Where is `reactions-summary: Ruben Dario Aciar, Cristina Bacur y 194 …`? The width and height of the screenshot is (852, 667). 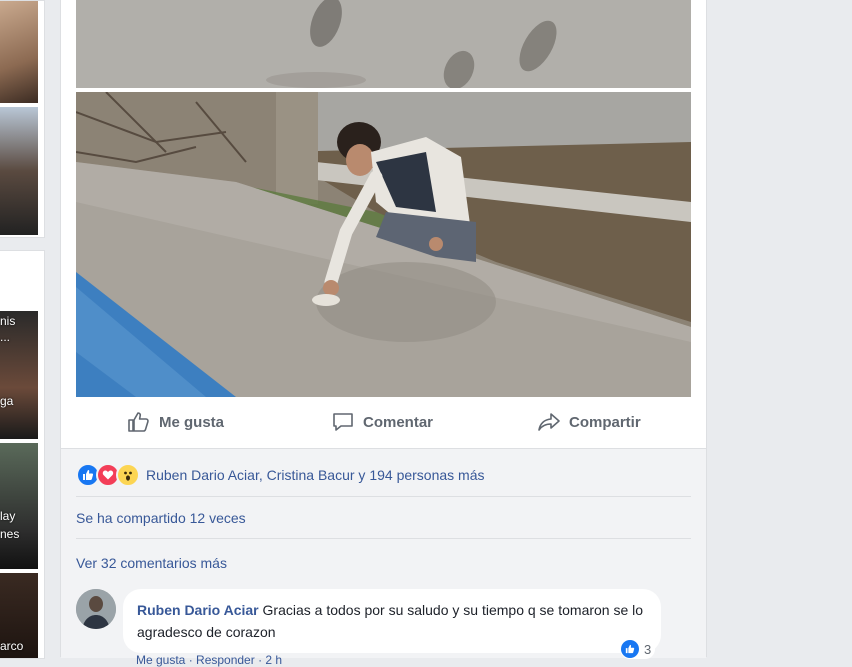 reactions-summary: Ruben Dario Aciar, Cristina Bacur y 194 … is located at coordinates (280, 475).